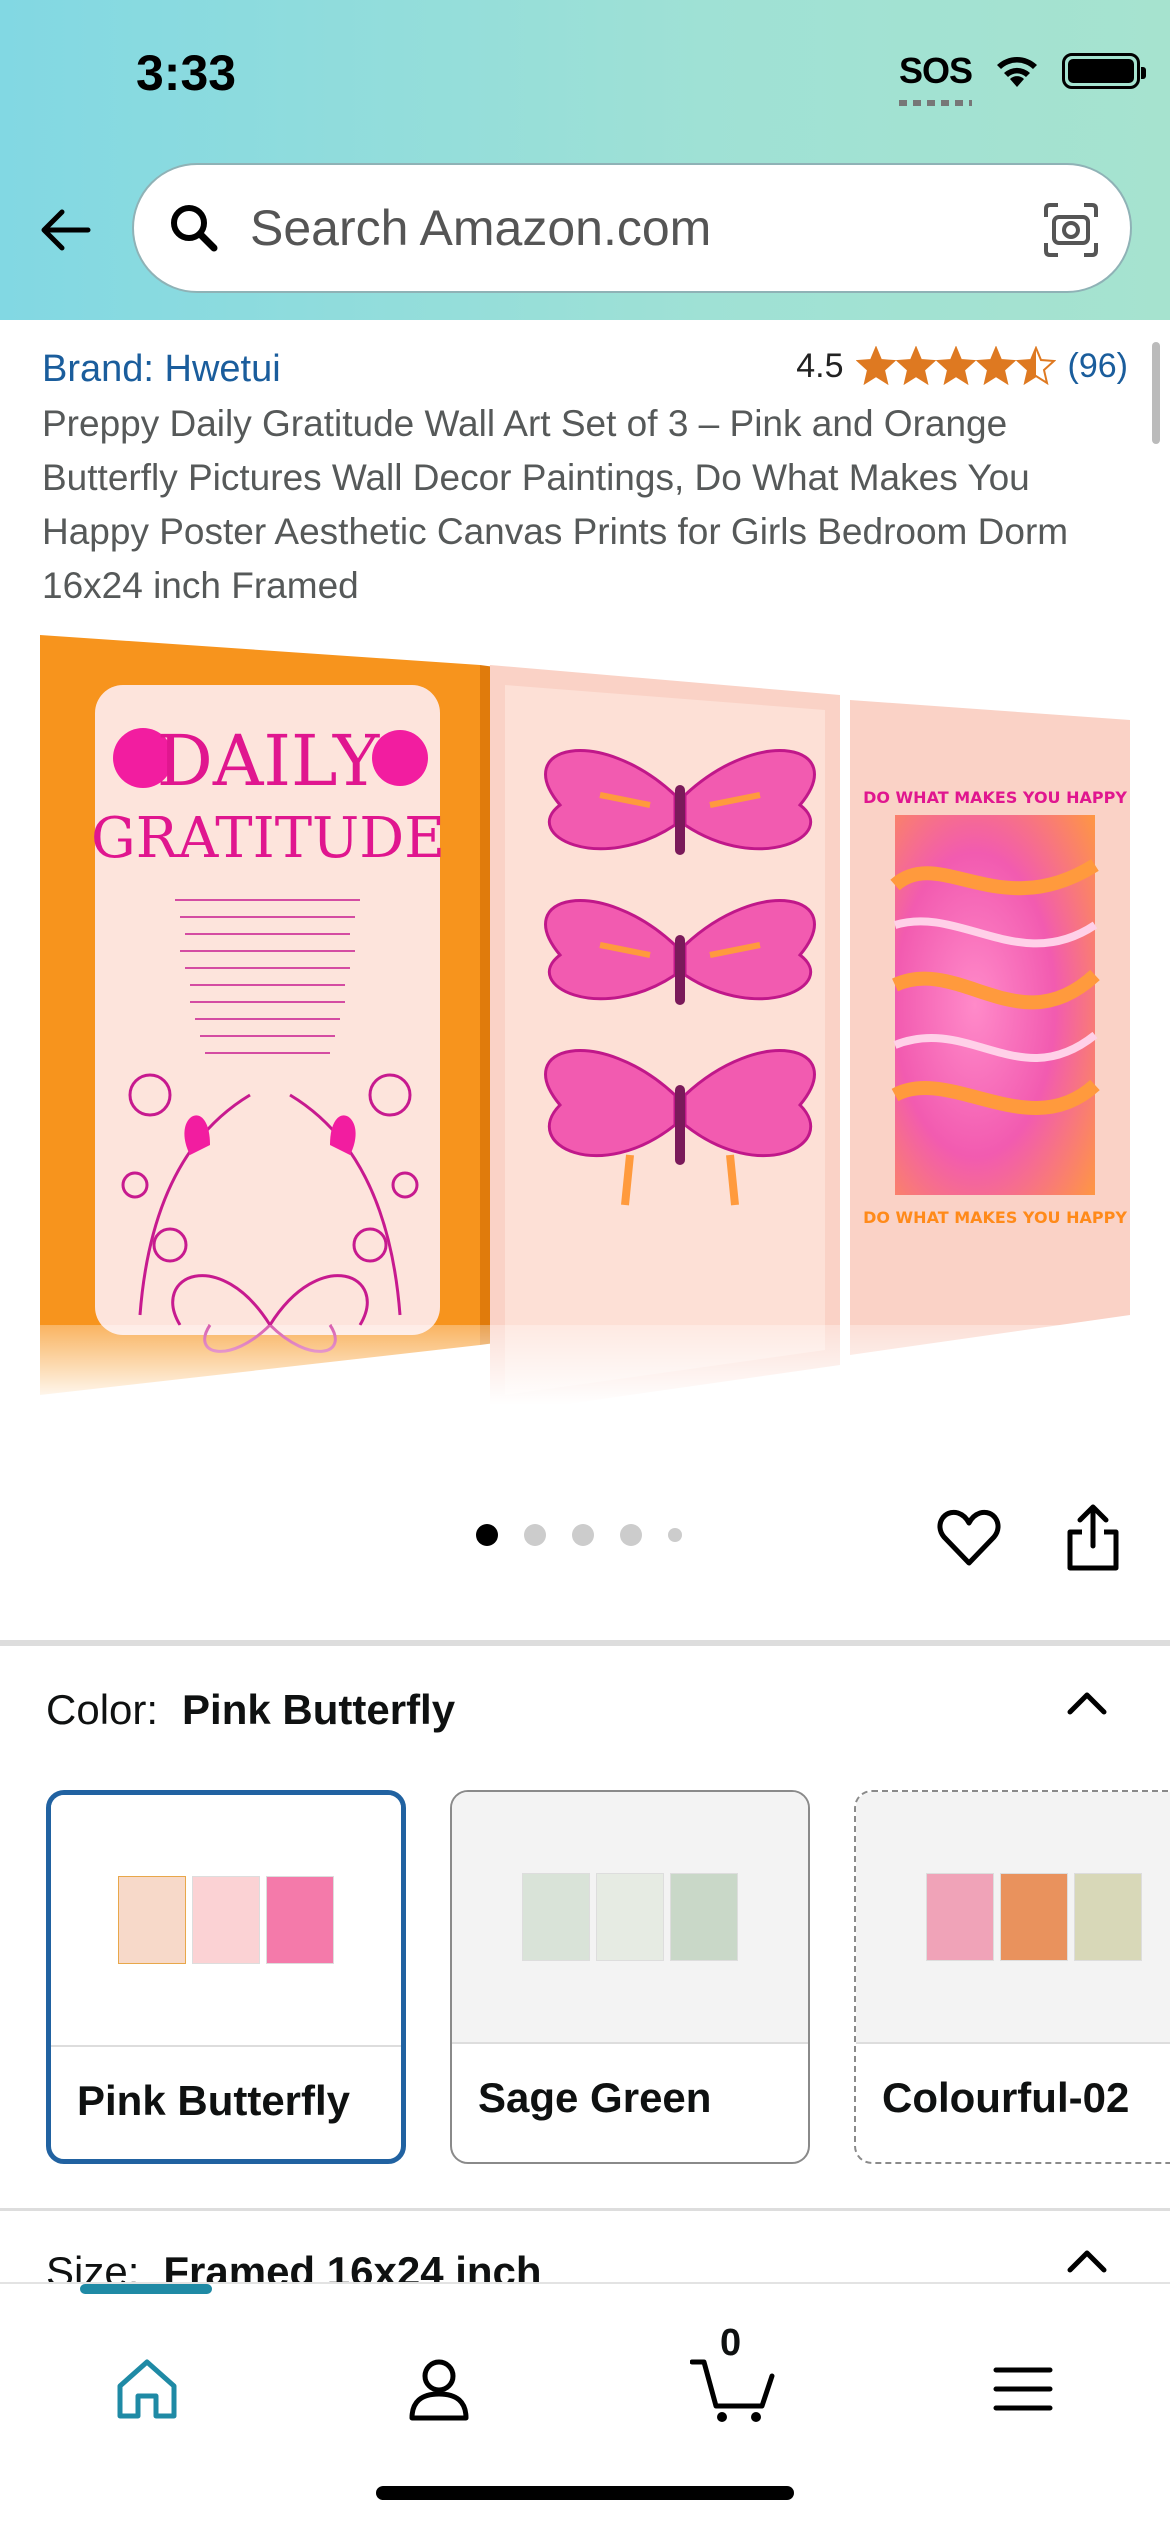 This screenshot has height=2532, width=1170. Describe the element at coordinates (268, 761) in the screenshot. I see `panel1-title-line1: DAILY` at that location.